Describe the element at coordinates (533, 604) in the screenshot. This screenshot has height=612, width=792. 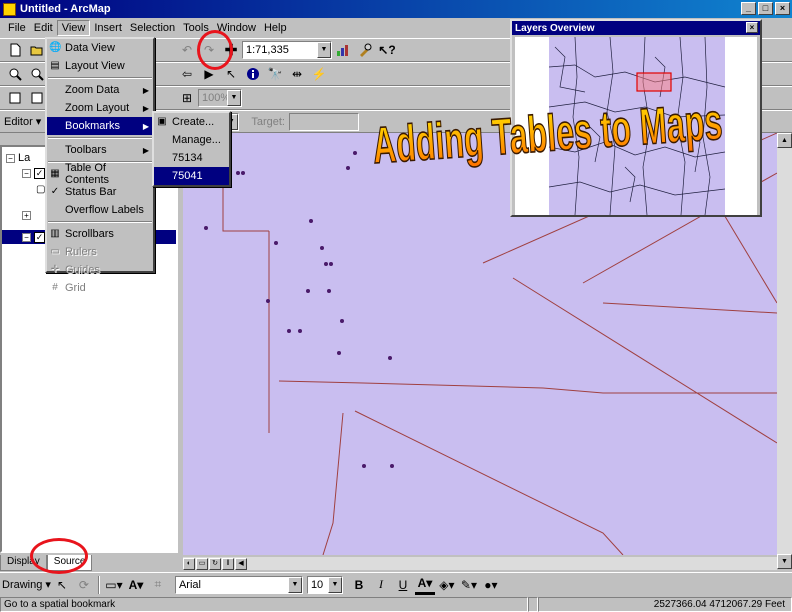
I see `status-indicator-icon` at that location.